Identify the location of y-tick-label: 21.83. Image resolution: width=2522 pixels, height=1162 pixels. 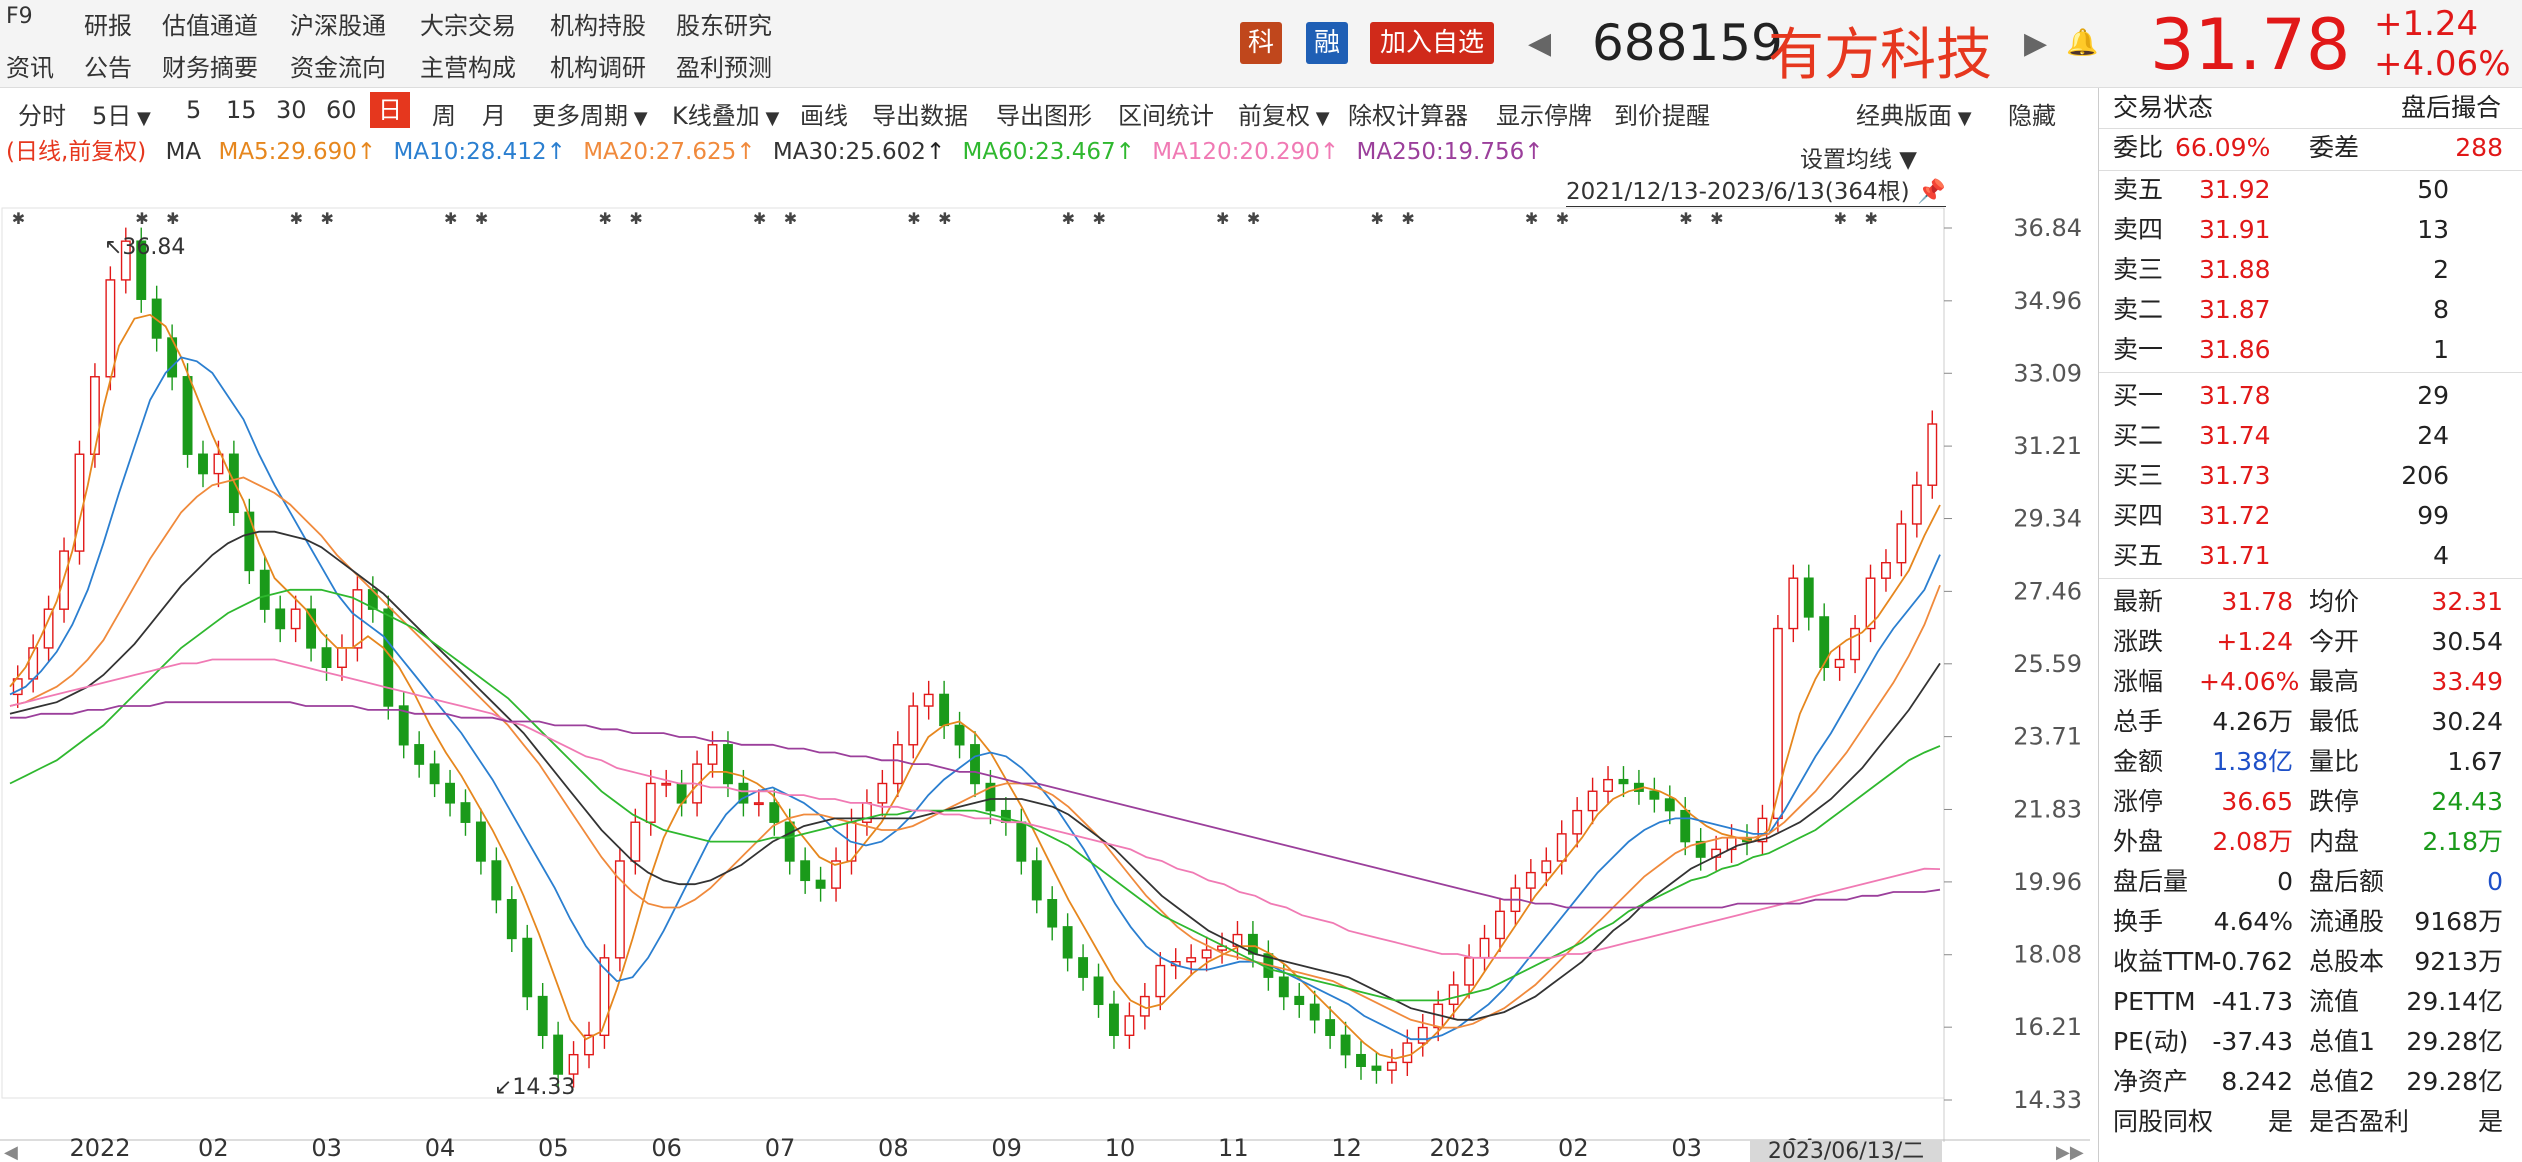
(2047, 809).